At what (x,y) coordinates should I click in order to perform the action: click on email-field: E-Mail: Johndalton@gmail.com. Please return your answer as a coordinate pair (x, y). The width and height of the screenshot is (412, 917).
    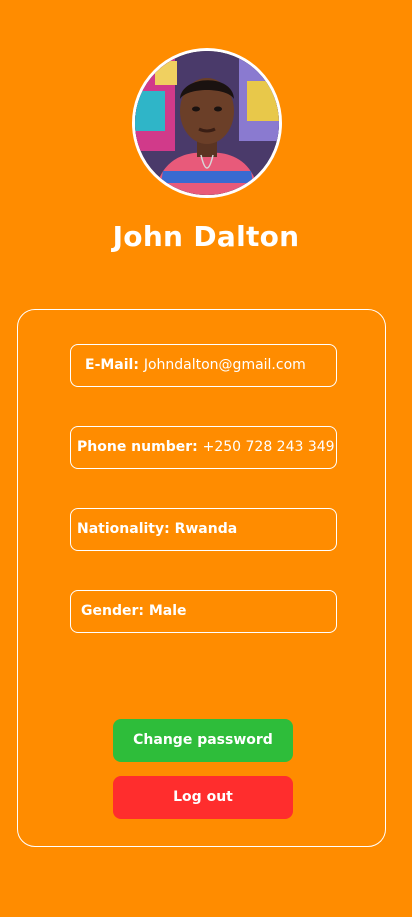
    Looking at the image, I should click on (203, 365).